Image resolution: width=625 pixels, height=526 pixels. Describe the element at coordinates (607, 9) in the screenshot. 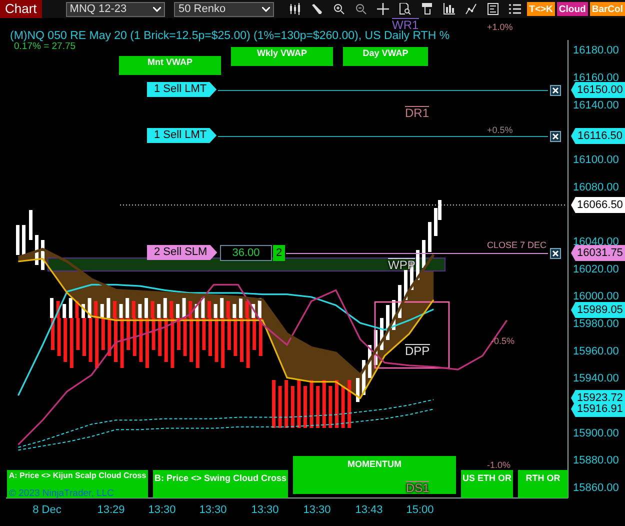

I see `toolbar-toggle-button: BarCol` at that location.